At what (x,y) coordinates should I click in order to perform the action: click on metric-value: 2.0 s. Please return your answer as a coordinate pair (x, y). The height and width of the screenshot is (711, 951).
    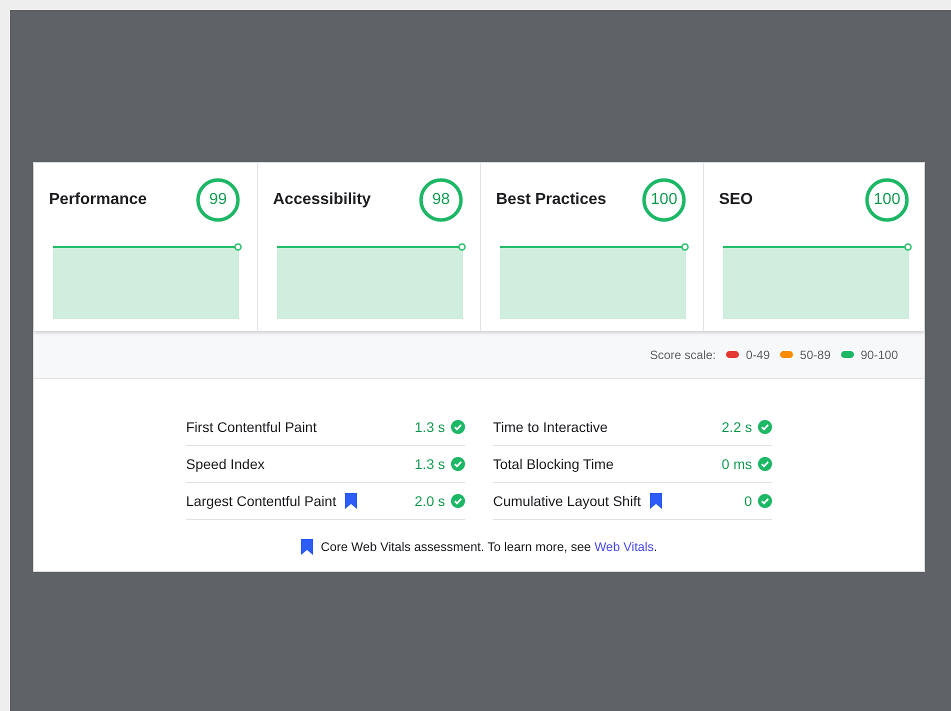
    Looking at the image, I should click on (429, 501).